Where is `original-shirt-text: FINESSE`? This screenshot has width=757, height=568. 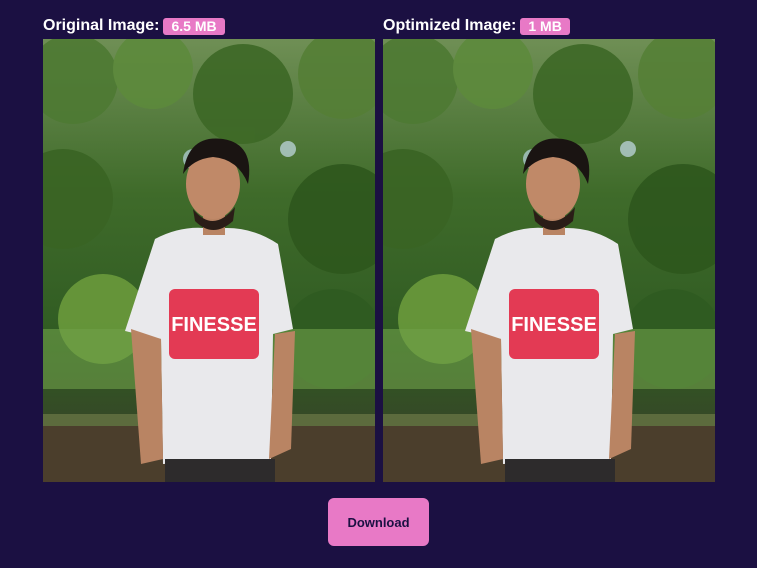 original-shirt-text: FINESSE is located at coordinates (214, 325).